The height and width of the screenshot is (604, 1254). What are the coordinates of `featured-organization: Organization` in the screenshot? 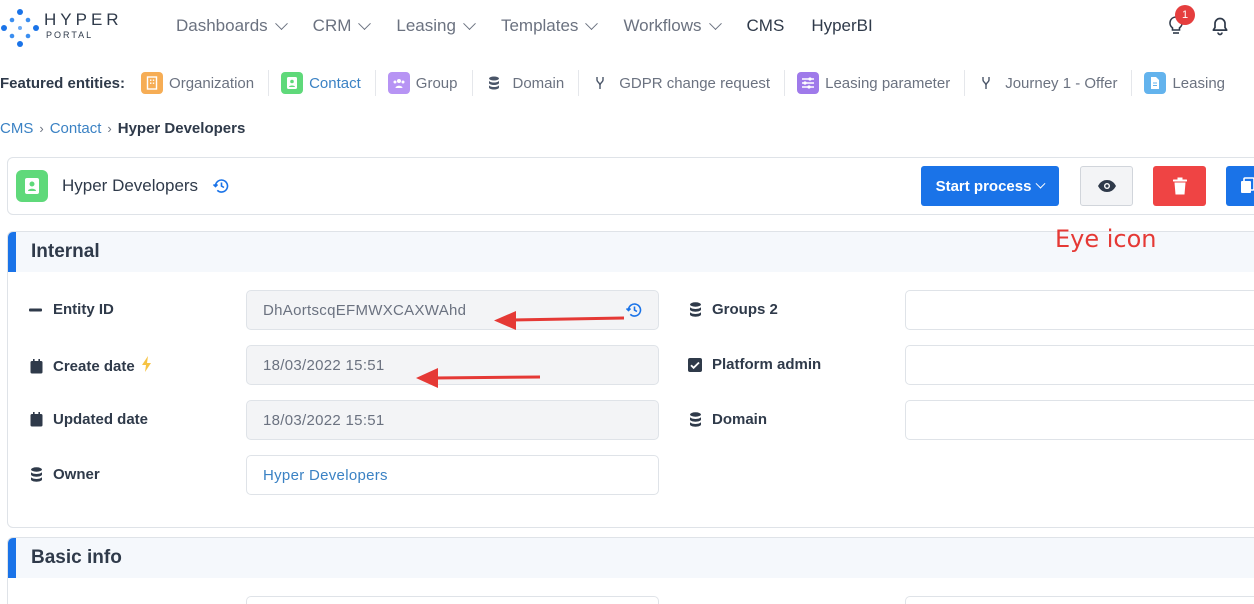 It's located at (205, 83).